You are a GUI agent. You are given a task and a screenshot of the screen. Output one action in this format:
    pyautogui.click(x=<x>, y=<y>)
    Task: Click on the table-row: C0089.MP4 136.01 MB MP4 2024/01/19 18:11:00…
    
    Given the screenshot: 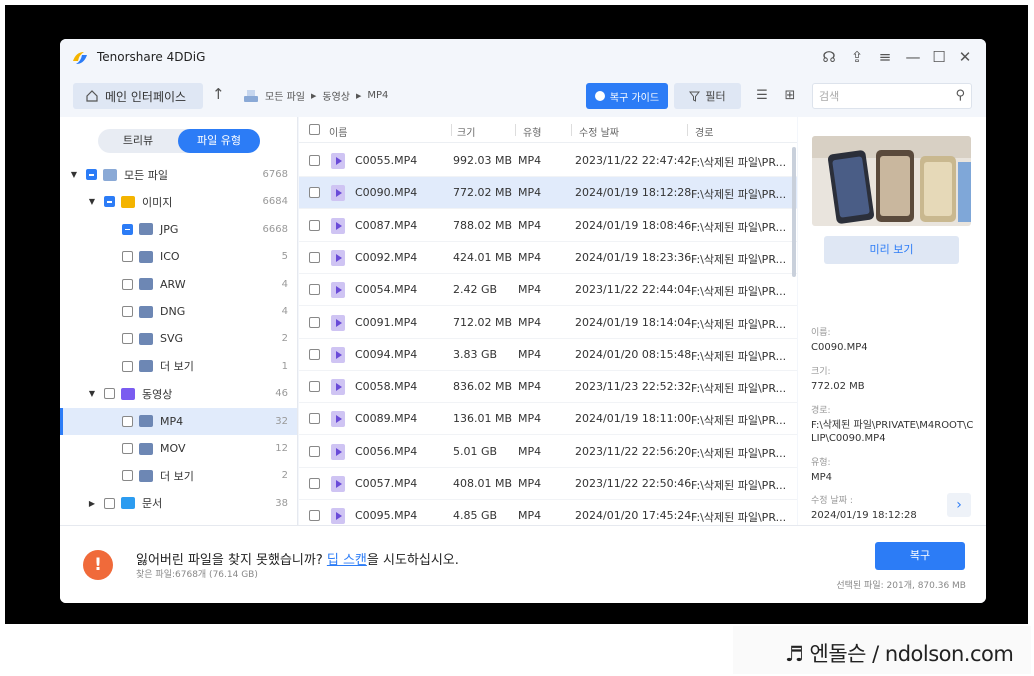 What is the action you would take?
    pyautogui.click(x=548, y=419)
    